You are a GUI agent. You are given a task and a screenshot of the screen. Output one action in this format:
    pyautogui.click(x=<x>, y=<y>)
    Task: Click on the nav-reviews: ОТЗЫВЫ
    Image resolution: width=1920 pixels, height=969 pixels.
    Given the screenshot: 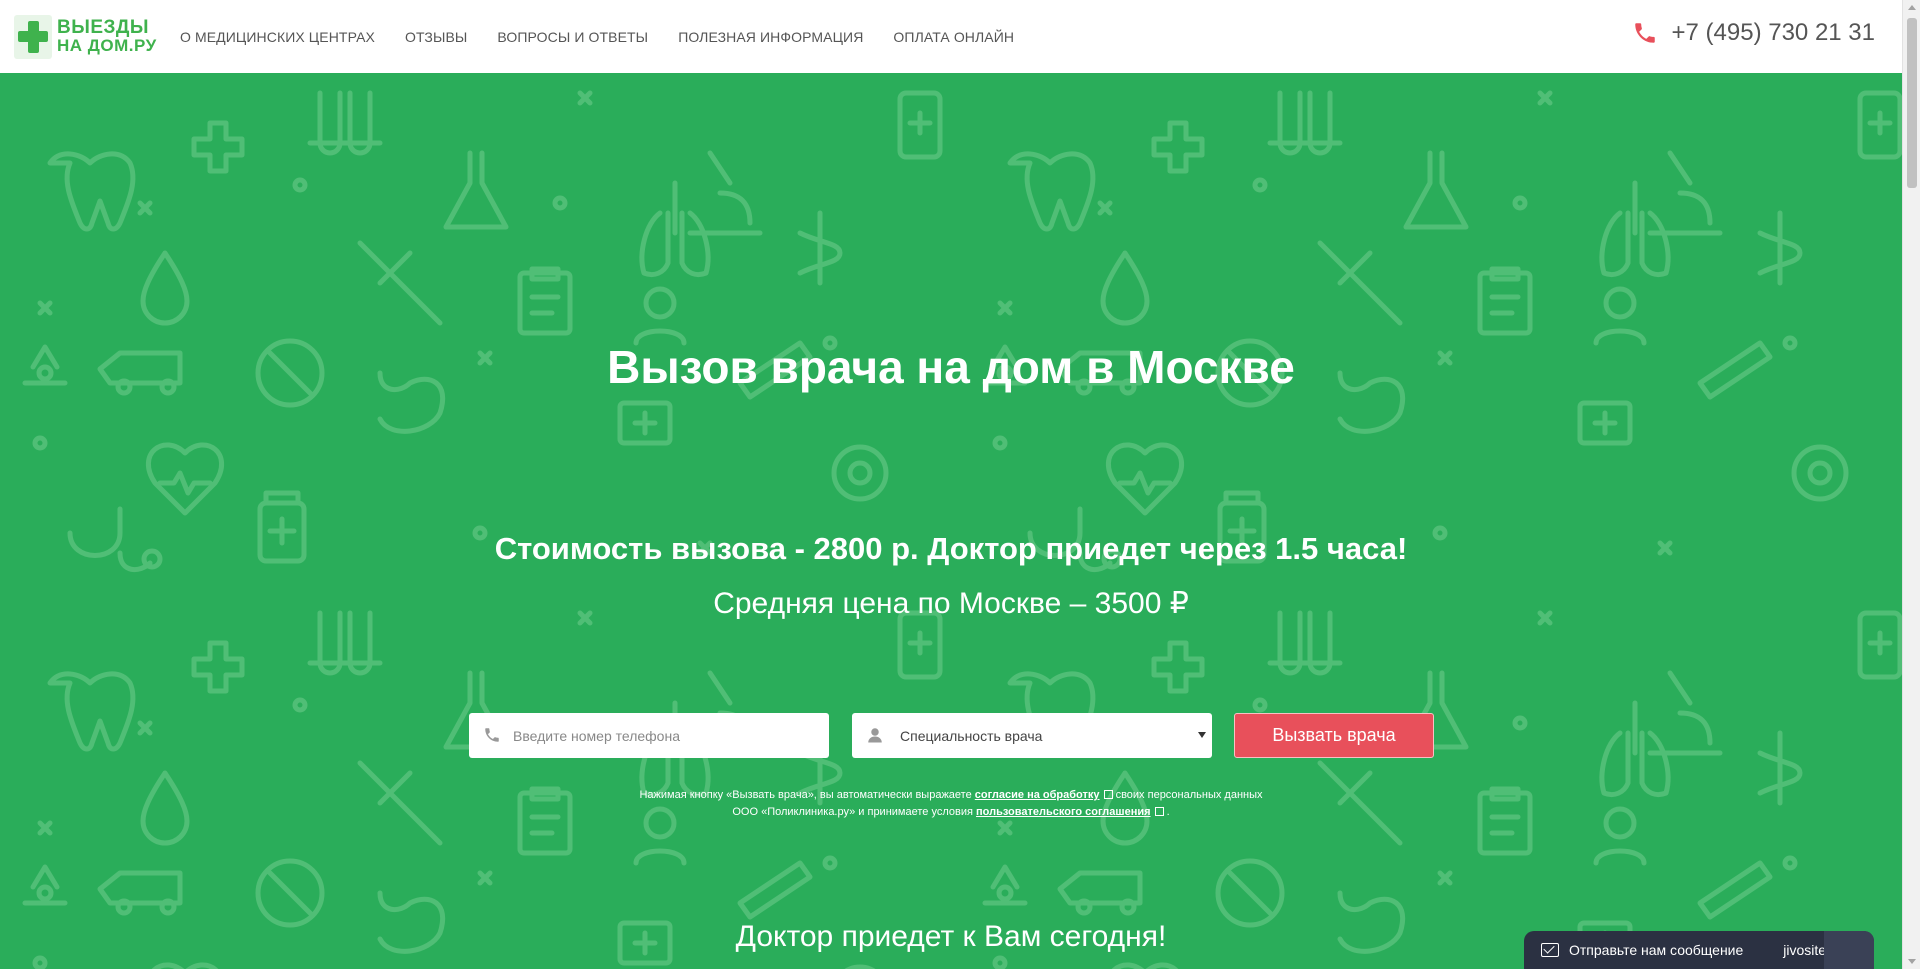 What is the action you would take?
    pyautogui.click(x=436, y=37)
    